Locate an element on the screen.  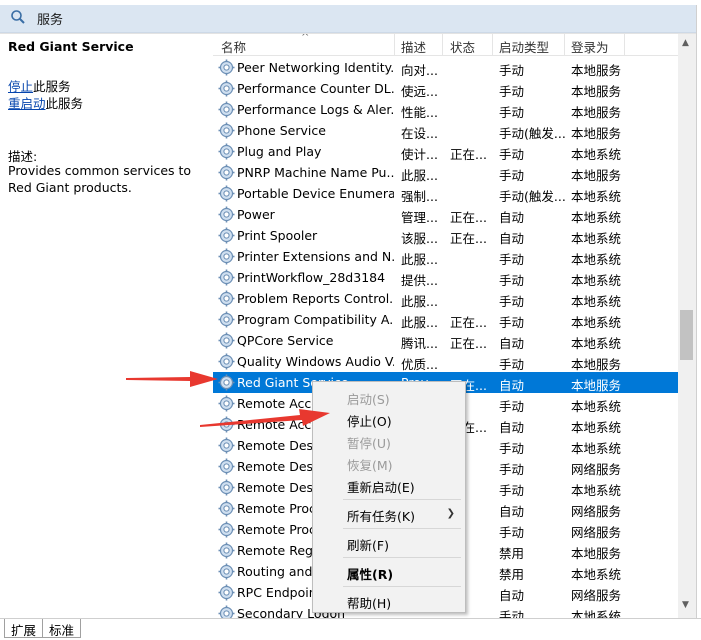
table-row: QPCore Service 腾讯... 正在... 自动 本地系统 is located at coordinates (445, 340).